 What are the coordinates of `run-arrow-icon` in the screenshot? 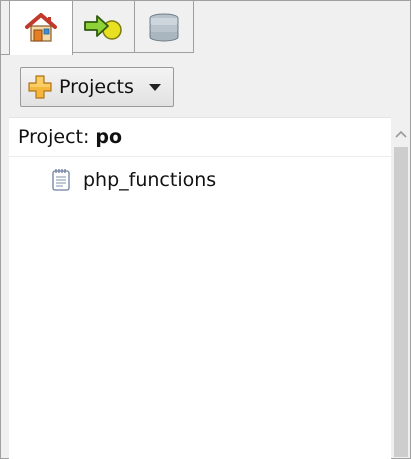 It's located at (104, 27).